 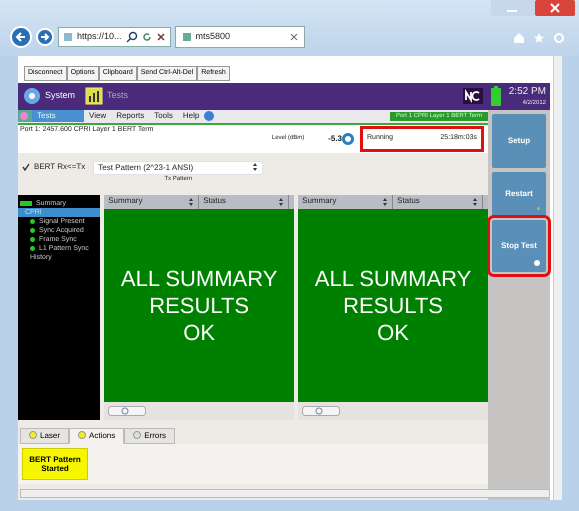 I want to click on system-button: System, so click(x=49, y=96).